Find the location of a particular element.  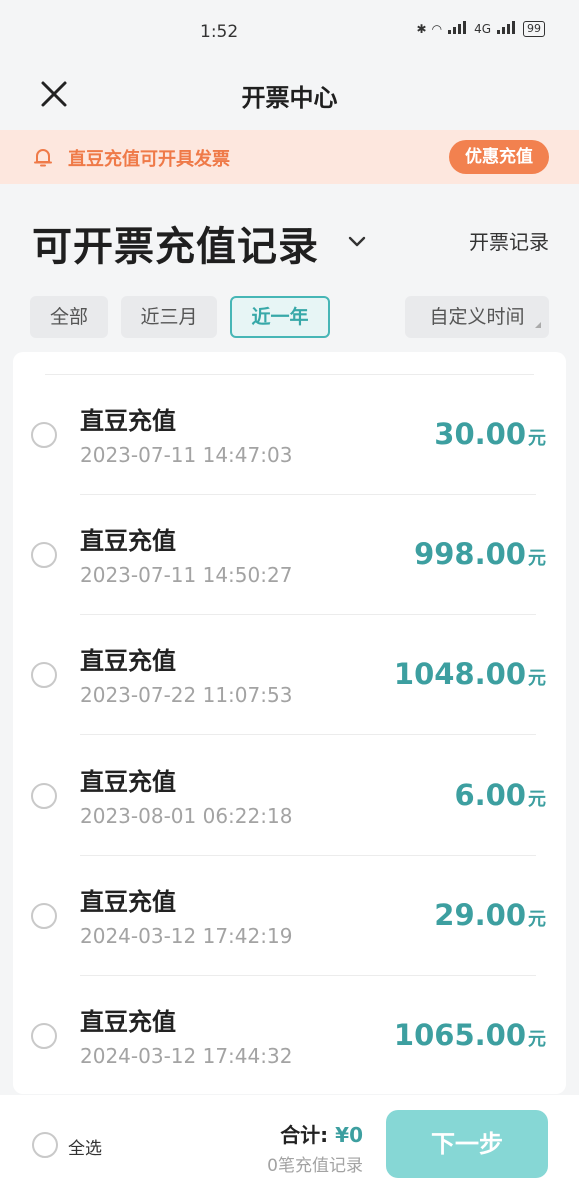

page-title: 开票中心 is located at coordinates (289, 98).